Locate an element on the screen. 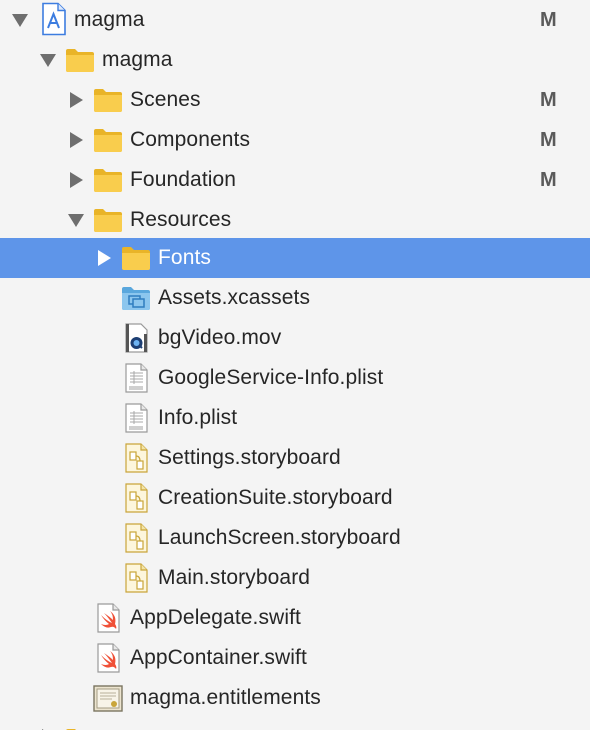  navigator-row-entitlements: magma.entitlements is located at coordinates (295, 698).